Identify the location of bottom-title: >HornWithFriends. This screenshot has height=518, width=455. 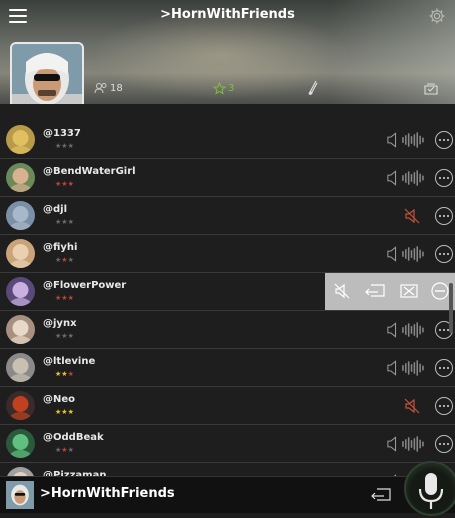
(107, 493).